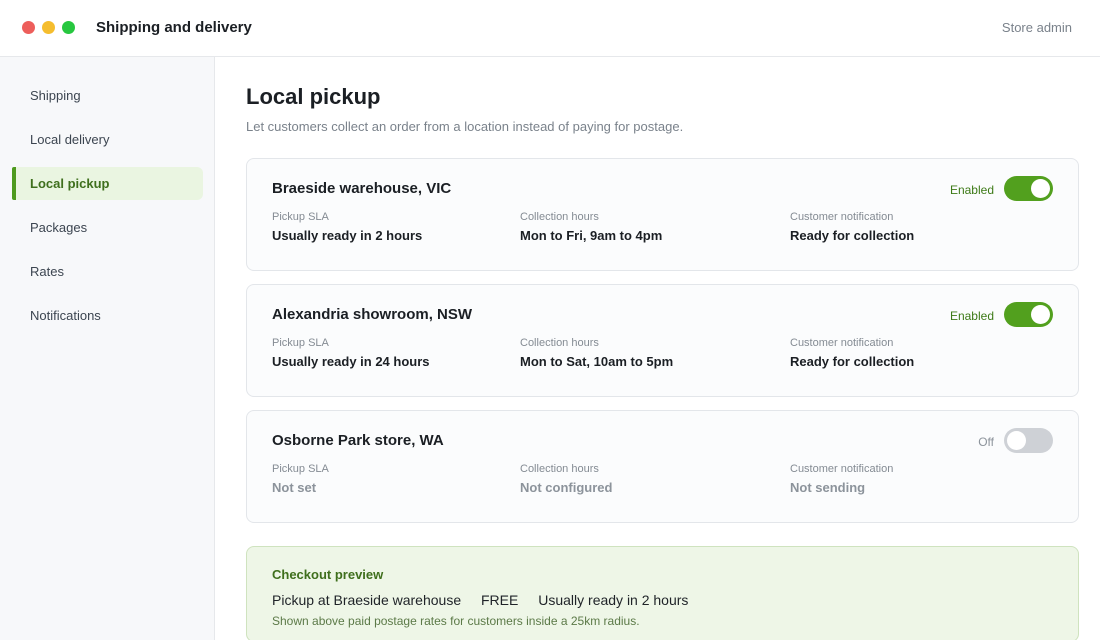  Describe the element at coordinates (613, 600) in the screenshot. I see `pickup-option-sla: Usually ready in 2 hours` at that location.